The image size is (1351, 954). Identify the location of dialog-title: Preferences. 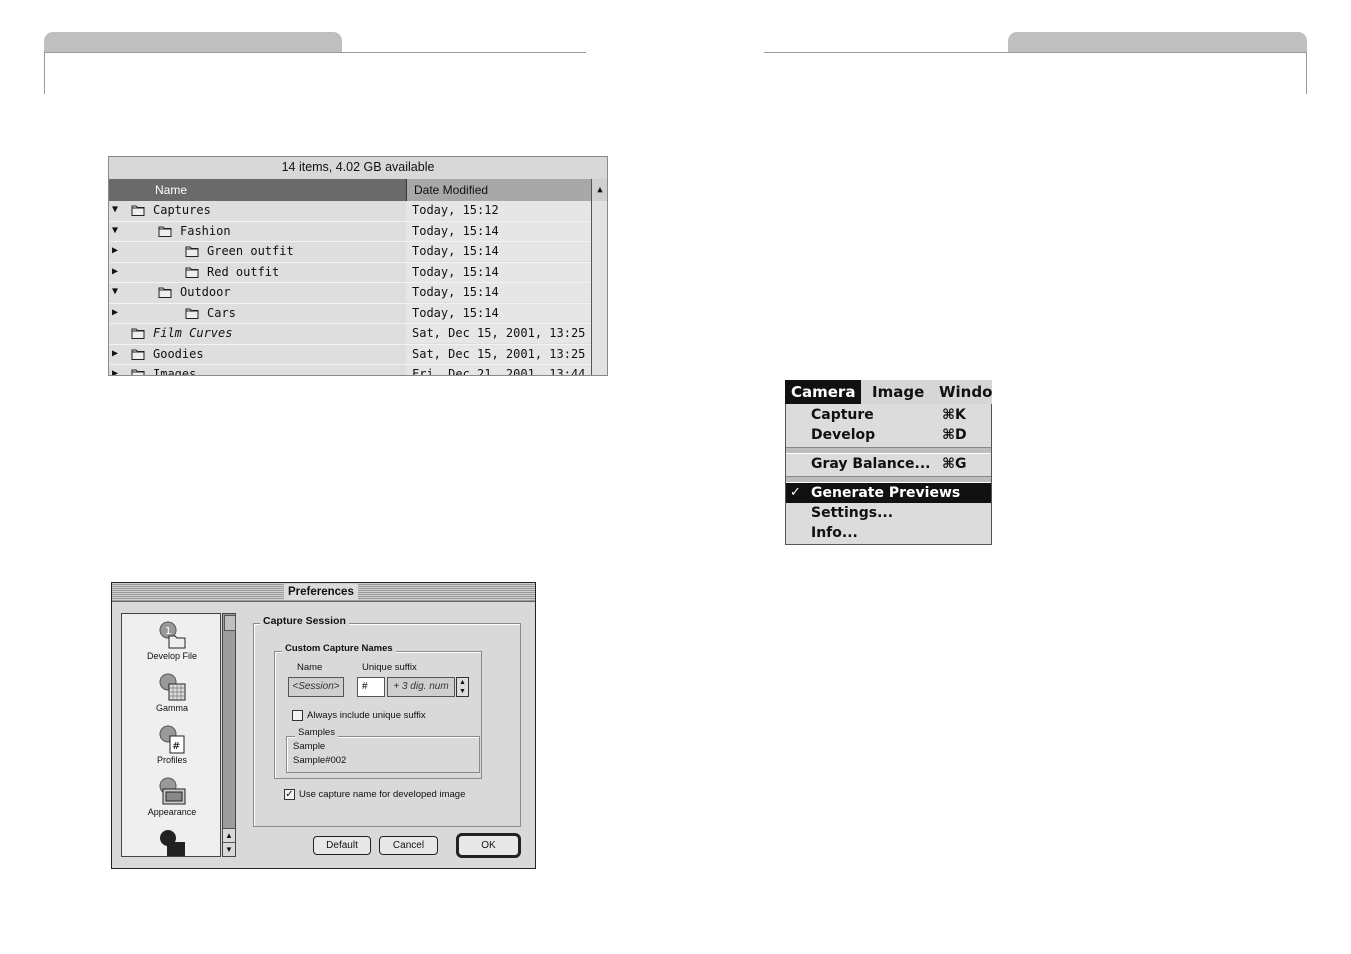
(321, 592).